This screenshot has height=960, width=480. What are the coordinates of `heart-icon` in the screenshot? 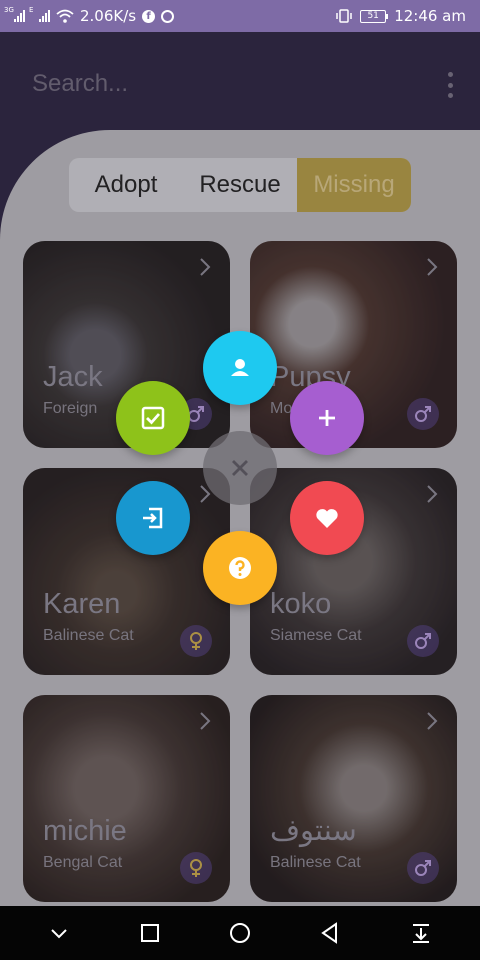 It's located at (327, 518).